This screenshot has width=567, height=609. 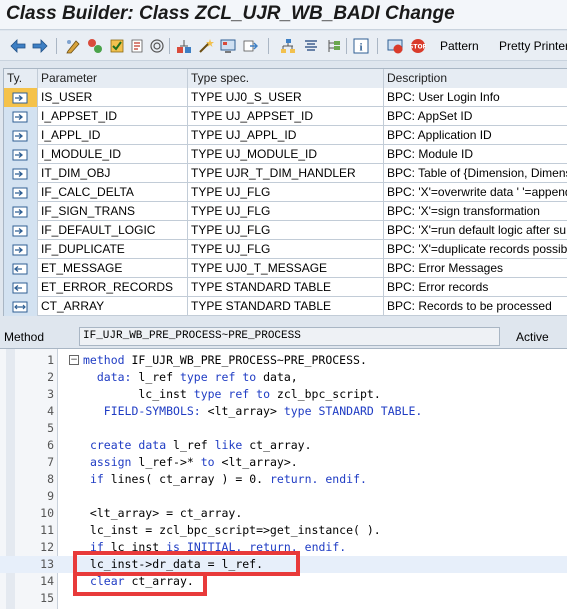 What do you see at coordinates (228, 46) in the screenshot?
I see `screen-icon` at bounding box center [228, 46].